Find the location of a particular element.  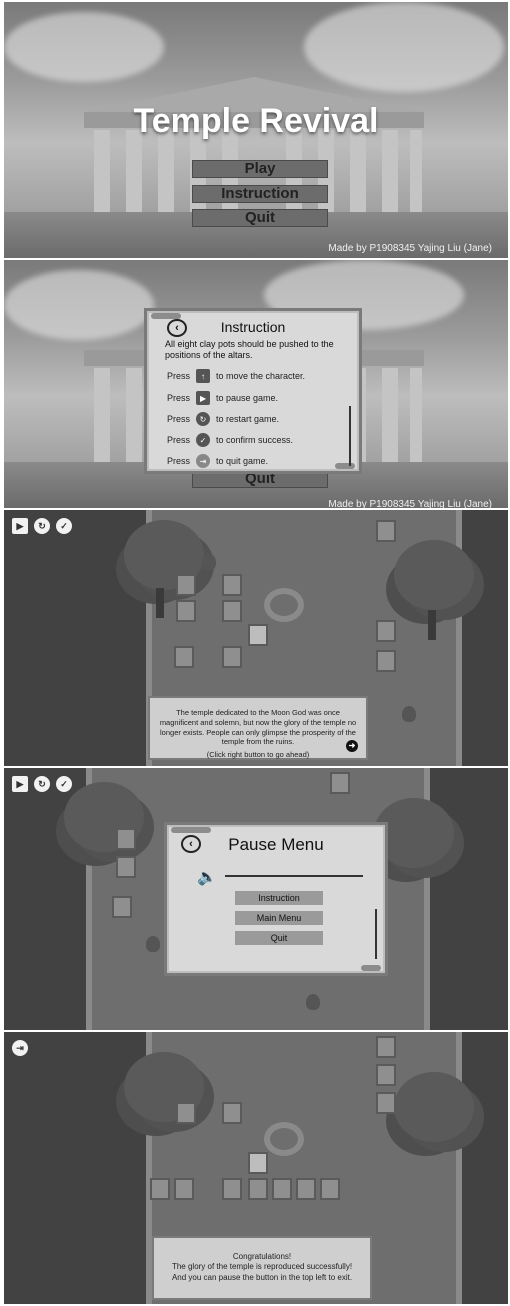

row-text: to move the character. is located at coordinates (261, 376).